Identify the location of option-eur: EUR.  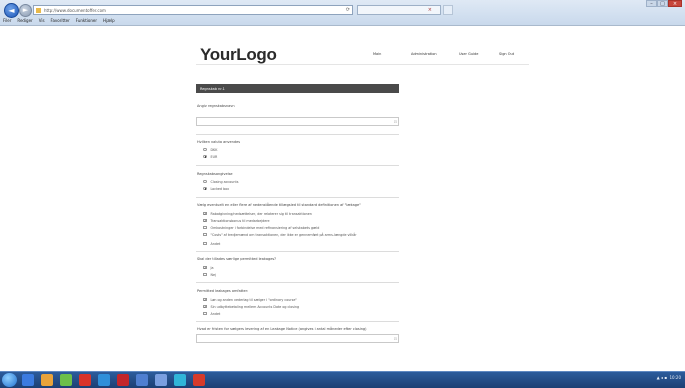
(210, 156).